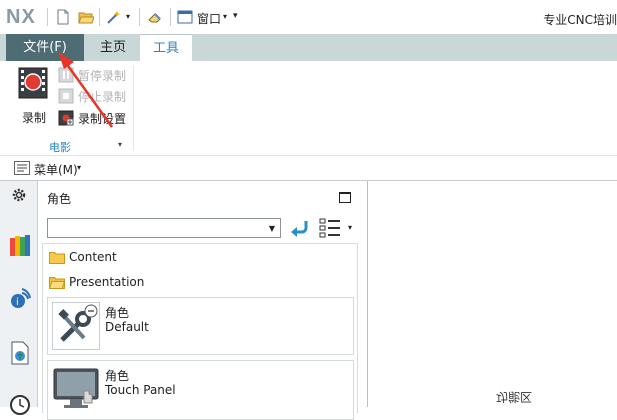 The height and width of the screenshot is (420, 617). Describe the element at coordinates (200, 326) in the screenshot. I see `role-card-default: 角色 Default` at that location.